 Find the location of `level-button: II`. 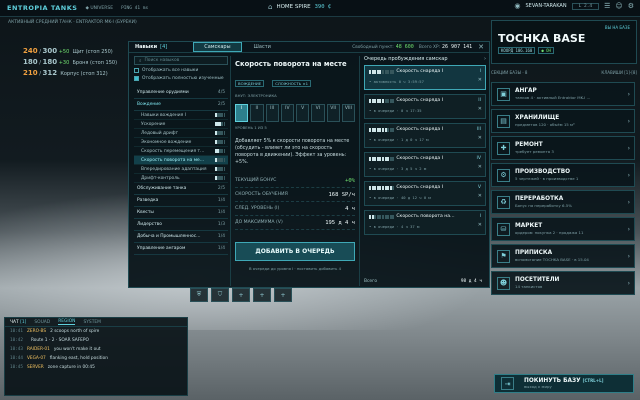

level-button: II is located at coordinates (257, 113).